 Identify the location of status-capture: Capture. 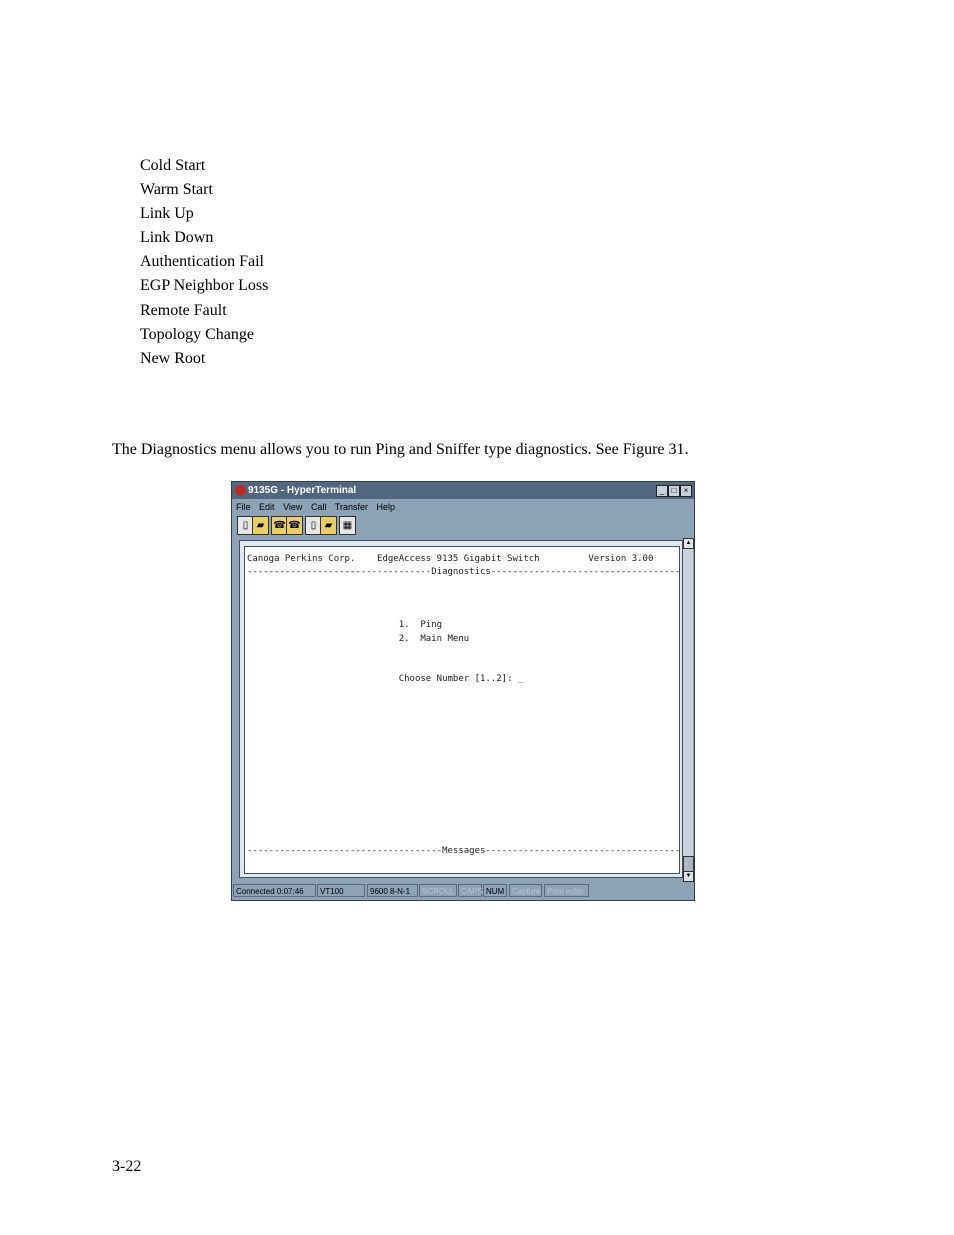
(525, 890).